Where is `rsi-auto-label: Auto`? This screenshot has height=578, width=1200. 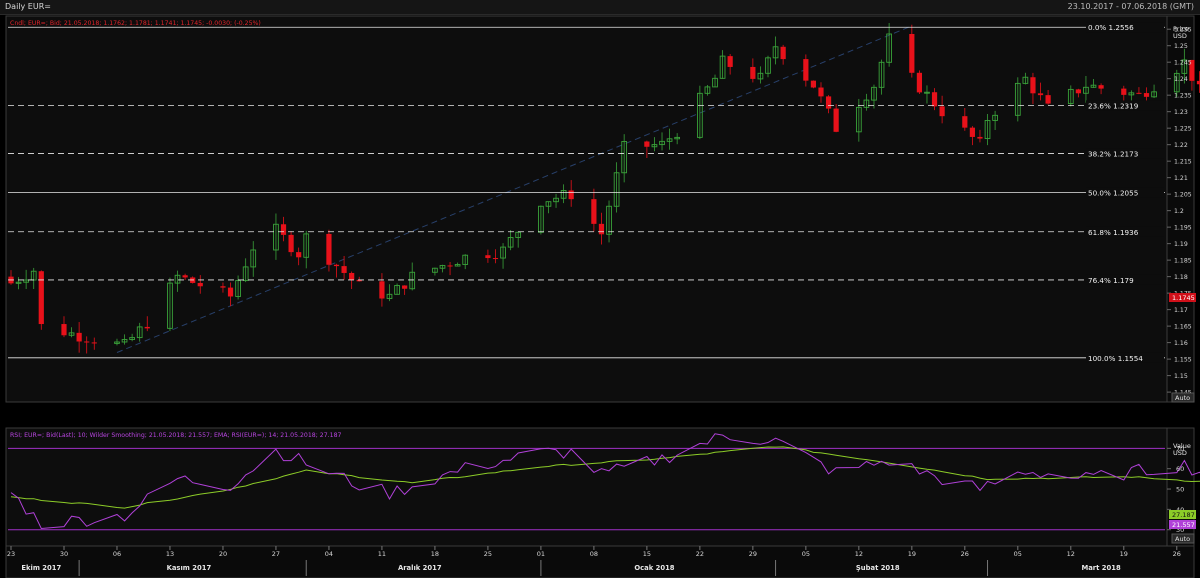
rsi-auto-label: Auto is located at coordinates (1182, 539).